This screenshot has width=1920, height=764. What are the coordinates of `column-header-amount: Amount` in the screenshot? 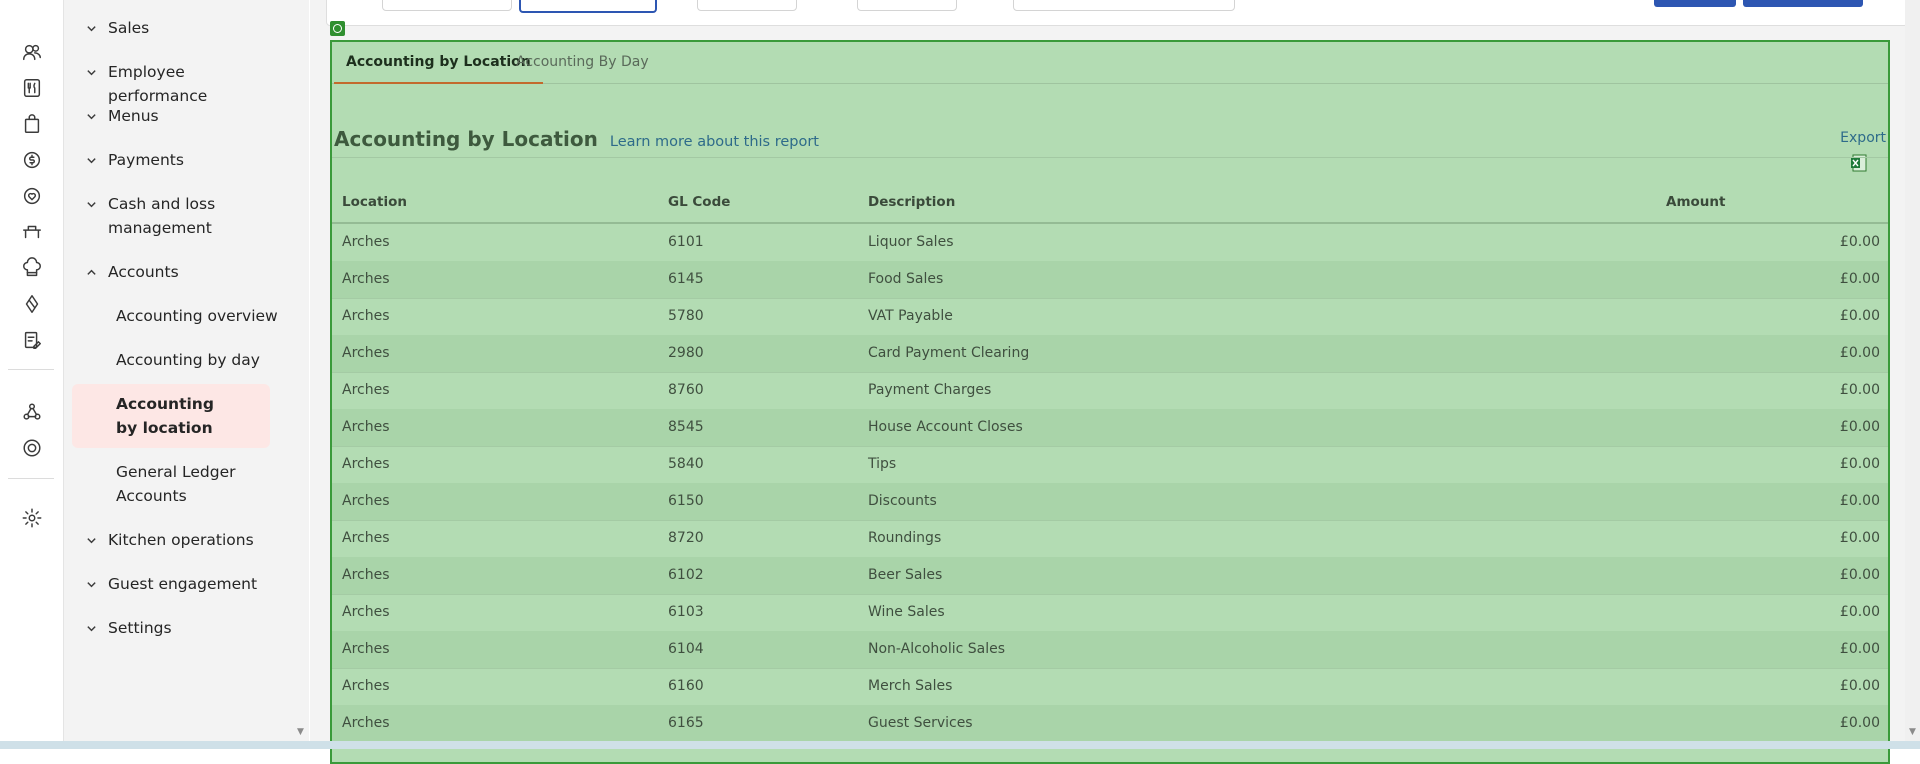 It's located at (1695, 202).